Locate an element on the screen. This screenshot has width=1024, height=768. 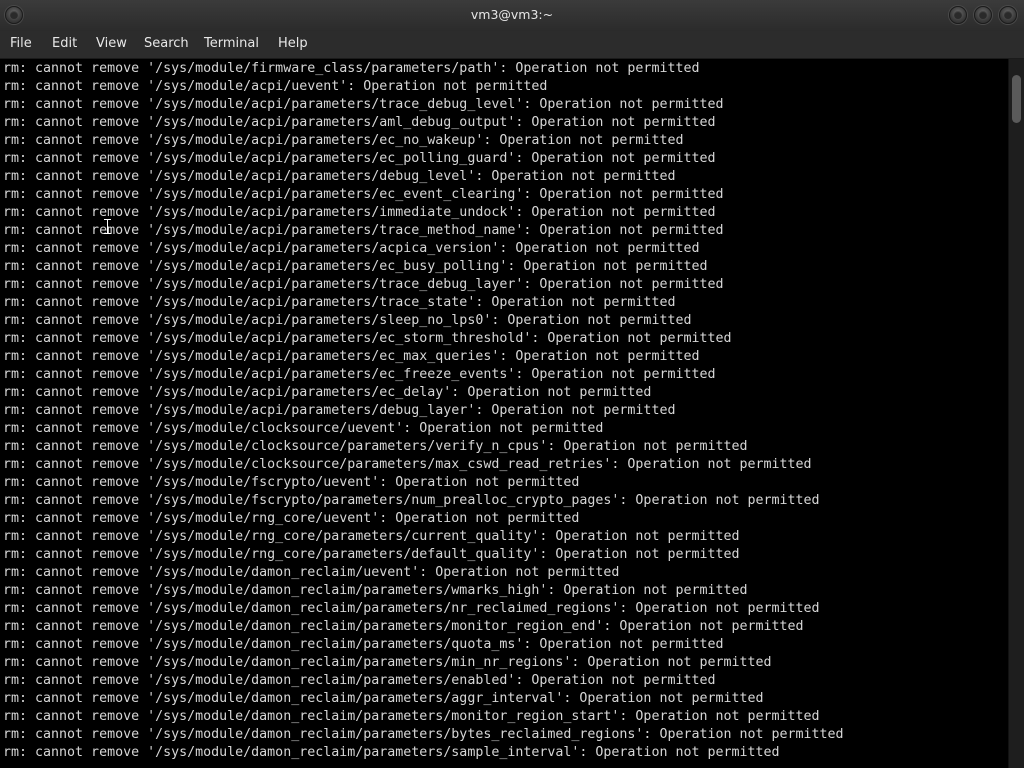
menu-terminal: Terminal is located at coordinates (231, 43).